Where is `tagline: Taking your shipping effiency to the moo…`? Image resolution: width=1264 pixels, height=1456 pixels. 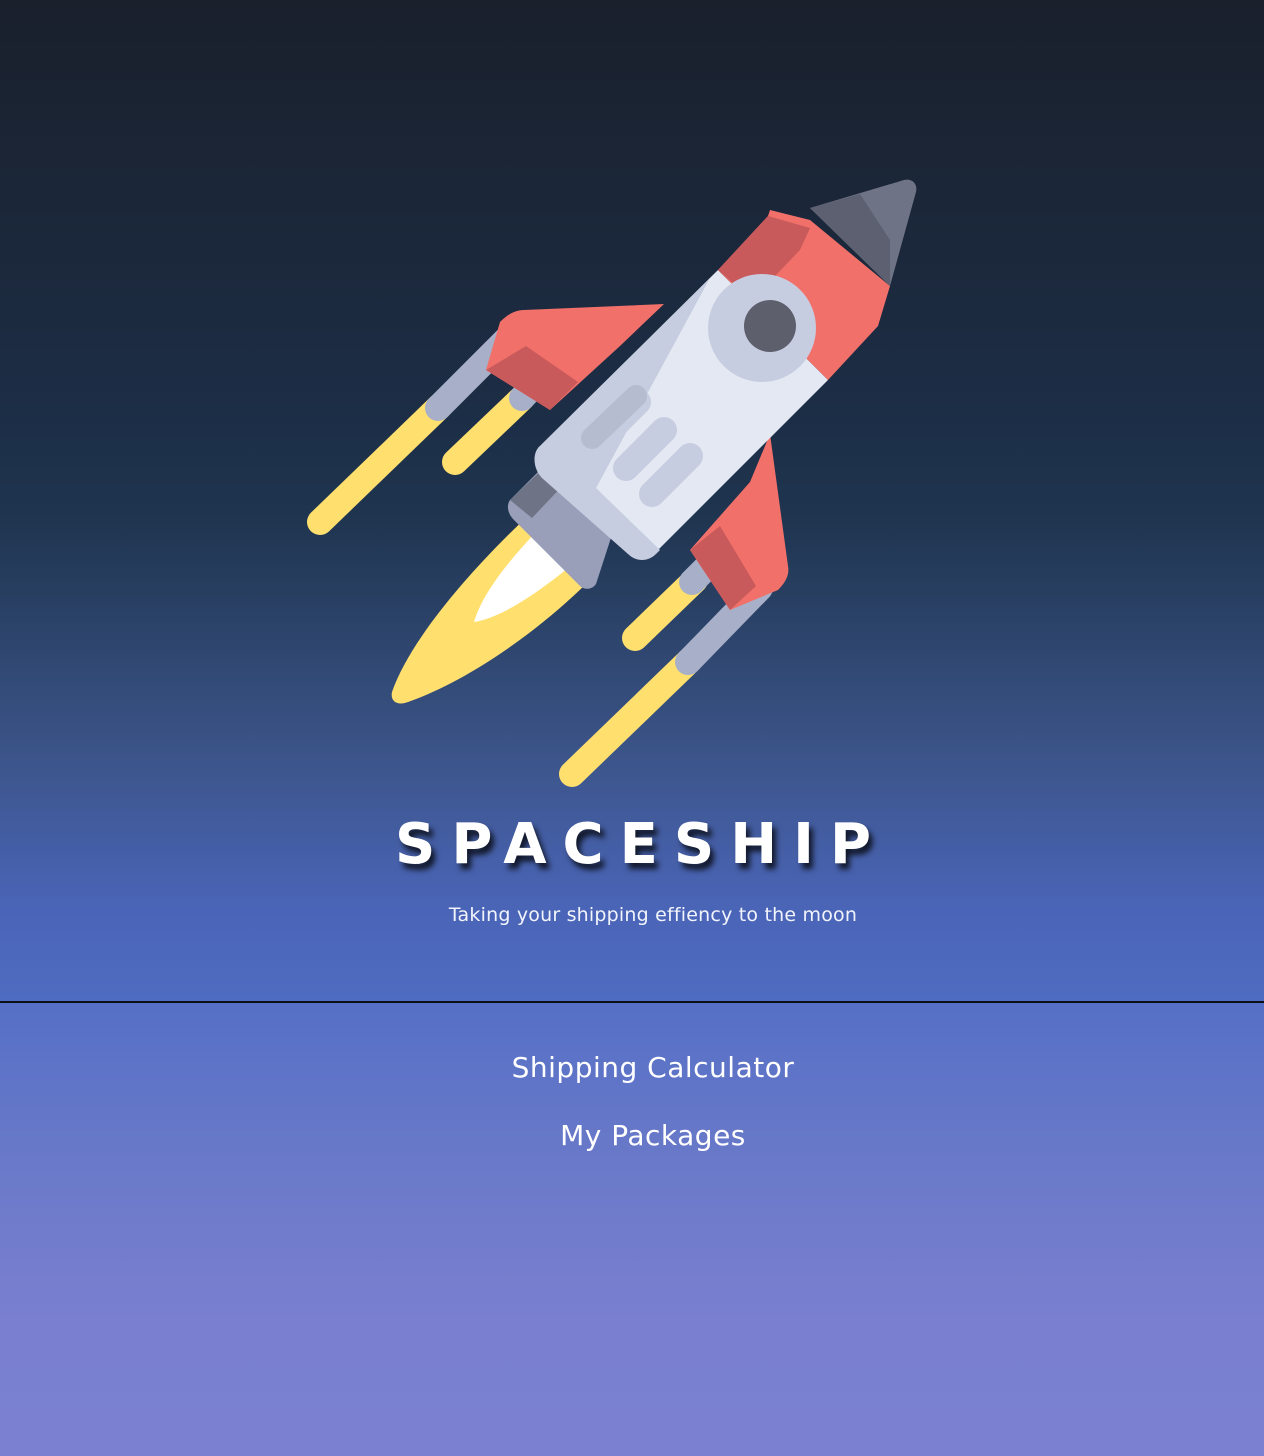 tagline: Taking your shipping effiency to the moo… is located at coordinates (653, 915).